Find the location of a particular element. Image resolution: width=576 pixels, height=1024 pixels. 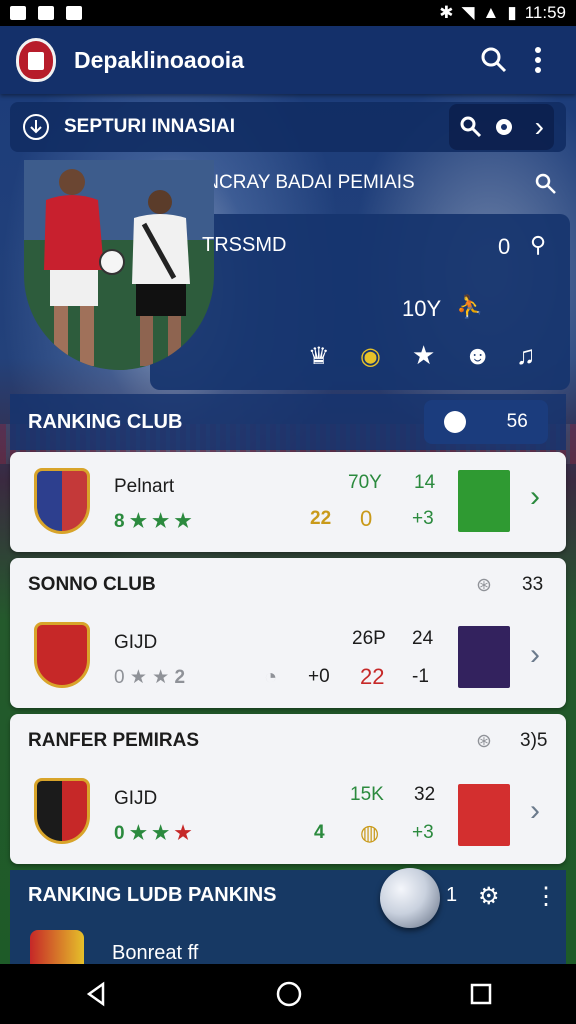

stat-e: -1 is located at coordinates (420, 676).